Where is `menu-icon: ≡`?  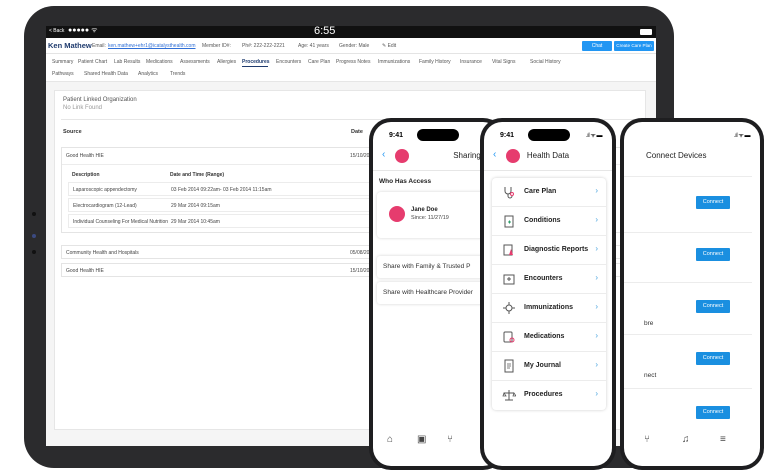
menu-icon: ≡ is located at coordinates (723, 439).